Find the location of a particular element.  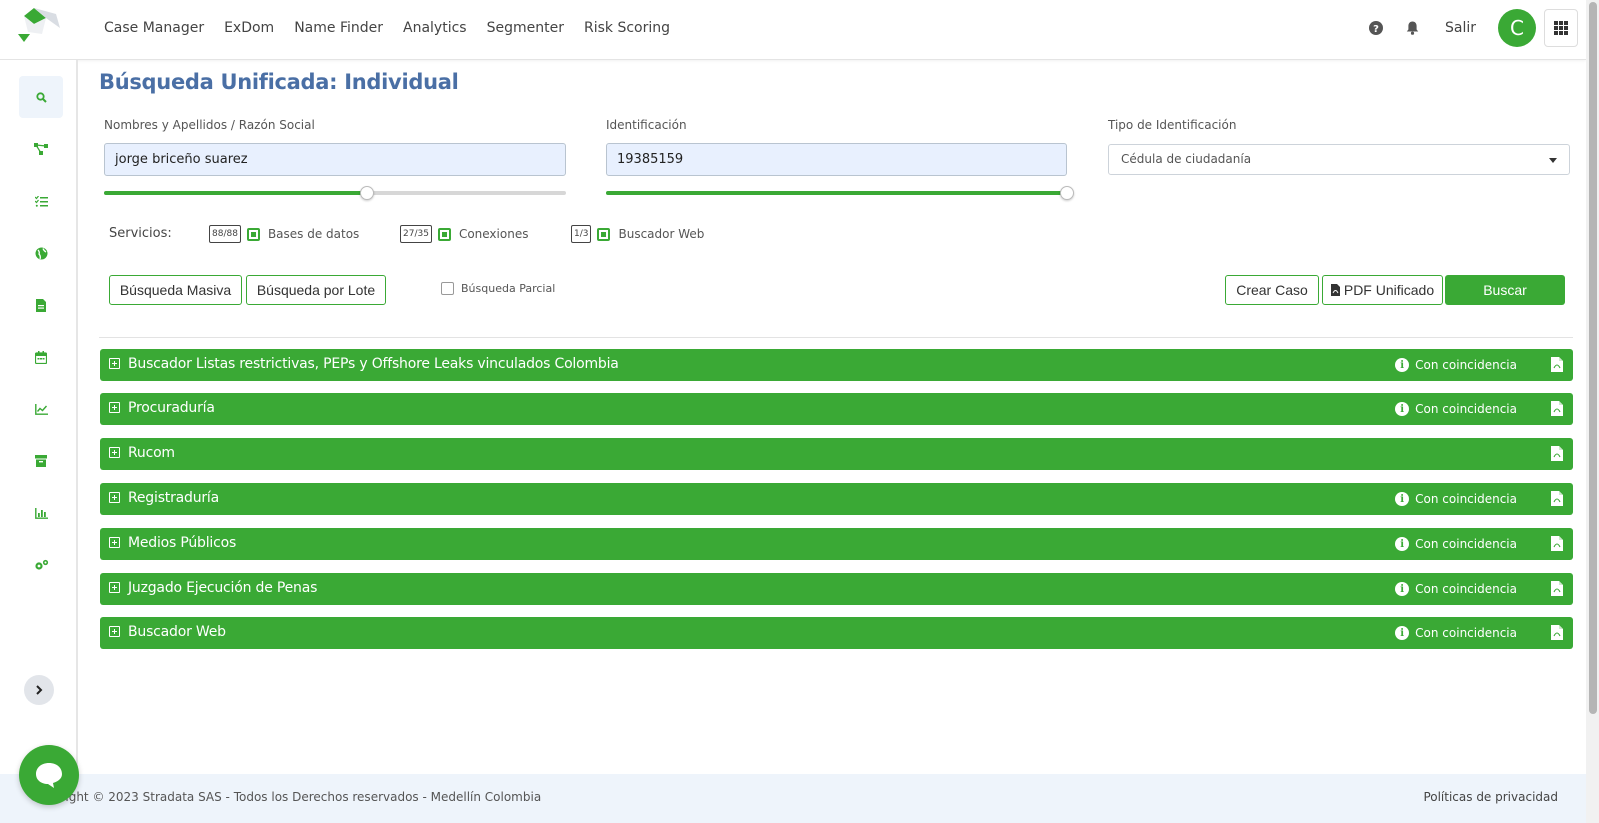

chat-bubble-icon is located at coordinates (49, 775).